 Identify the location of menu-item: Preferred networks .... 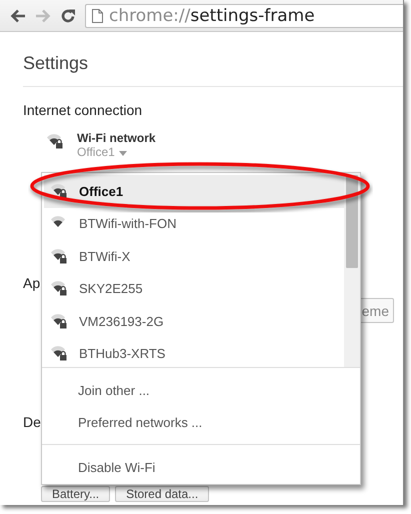
(201, 422).